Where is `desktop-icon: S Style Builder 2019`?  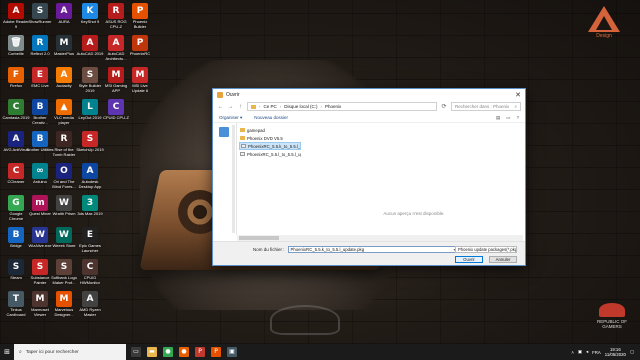
desktop-icon: S Style Builder 2019 is located at coordinates (90, 82).